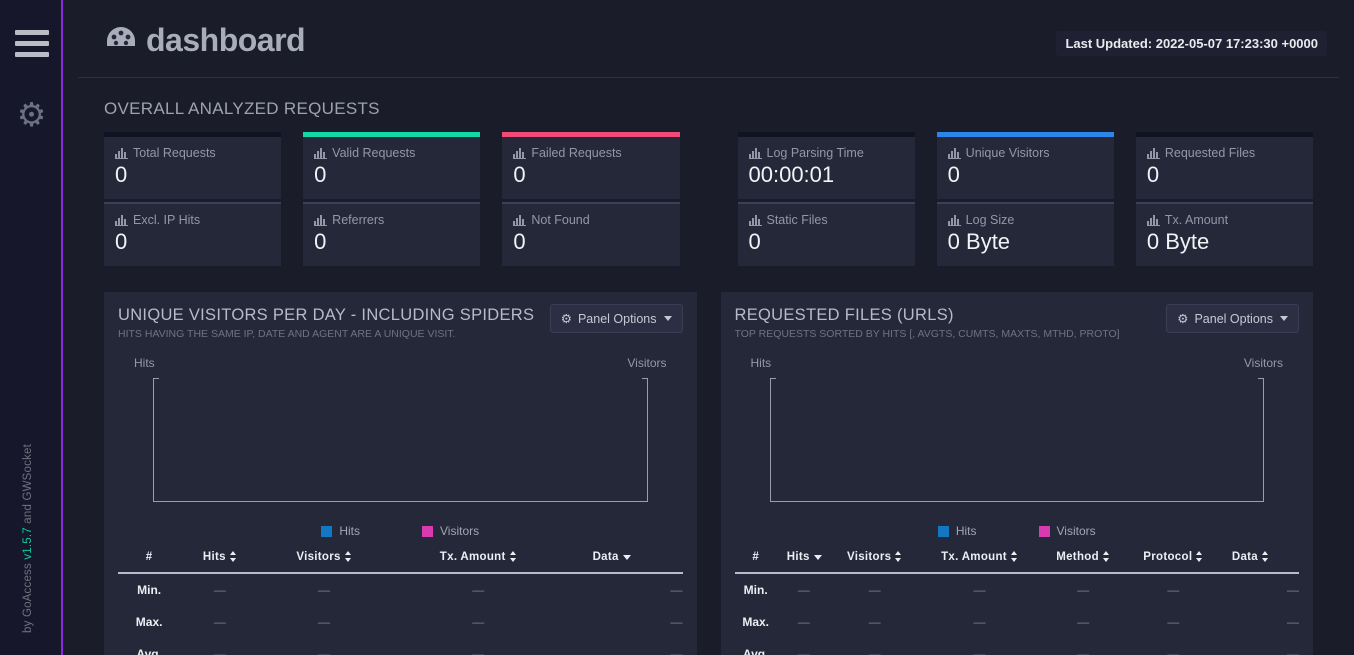 The height and width of the screenshot is (655, 1354). I want to click on kpi-column: Total Requests 0 Excl. IP Hits 0, so click(193, 199).